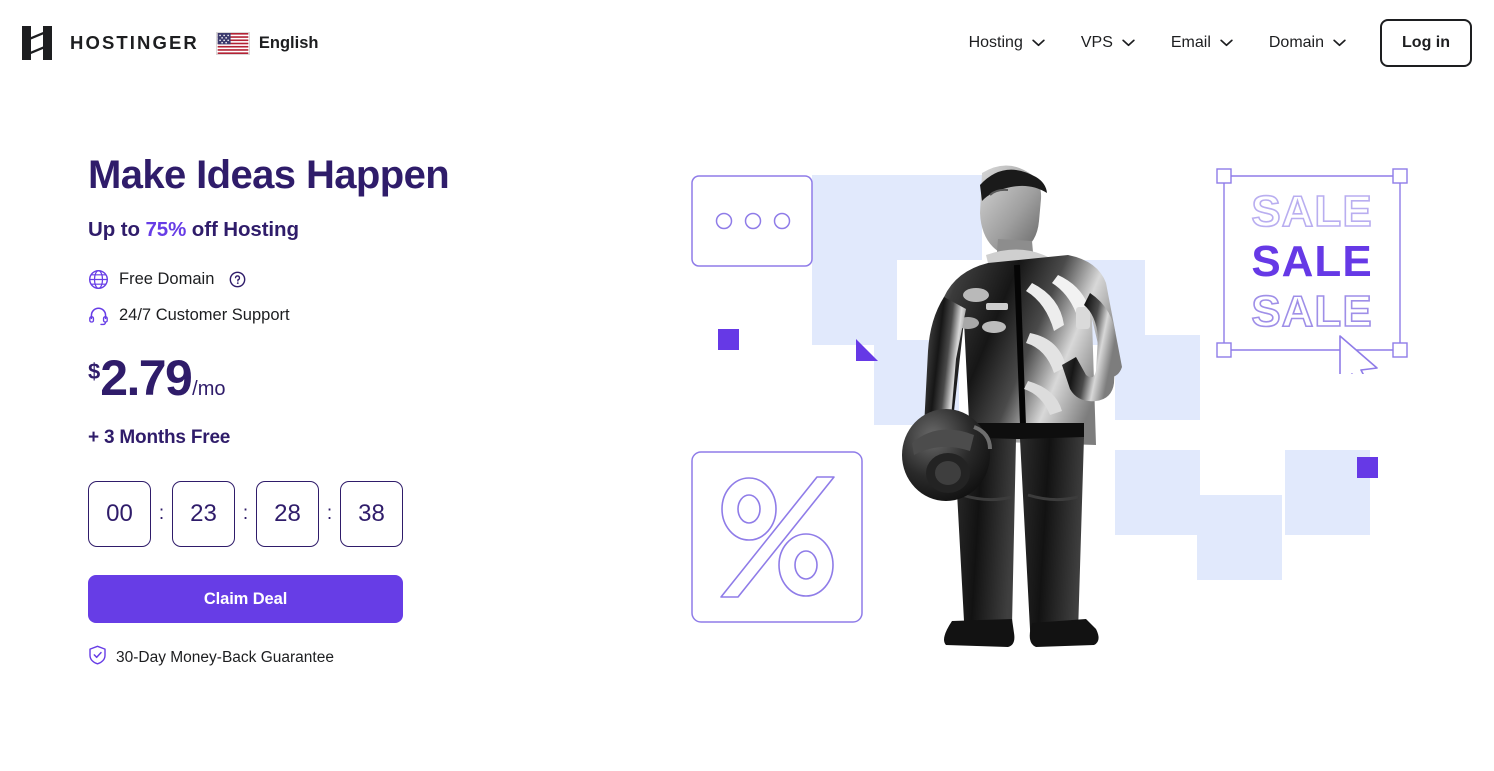  Describe the element at coordinates (97, 657) in the screenshot. I see `shield-check-icon` at that location.